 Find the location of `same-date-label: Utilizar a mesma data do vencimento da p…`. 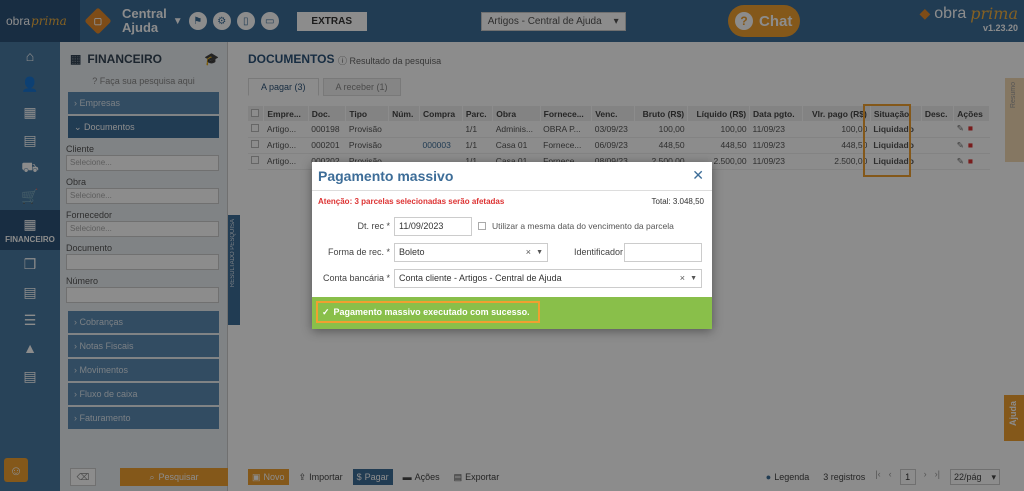

same-date-label: Utilizar a mesma data do vencimento da p… is located at coordinates (583, 226).